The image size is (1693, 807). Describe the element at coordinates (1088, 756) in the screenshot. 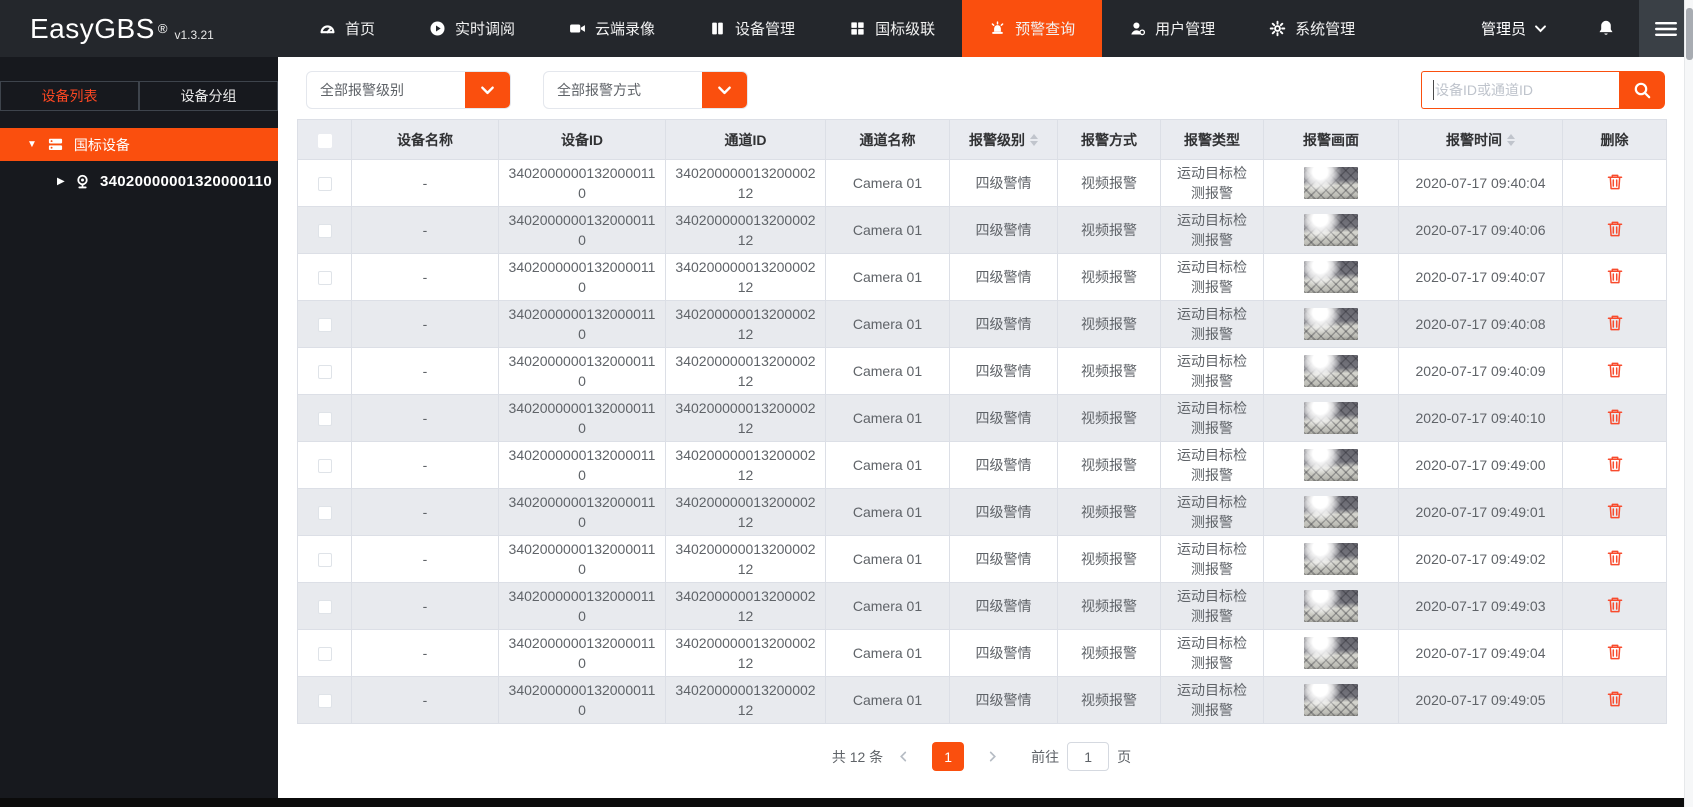

I see `goto-page-input` at that location.